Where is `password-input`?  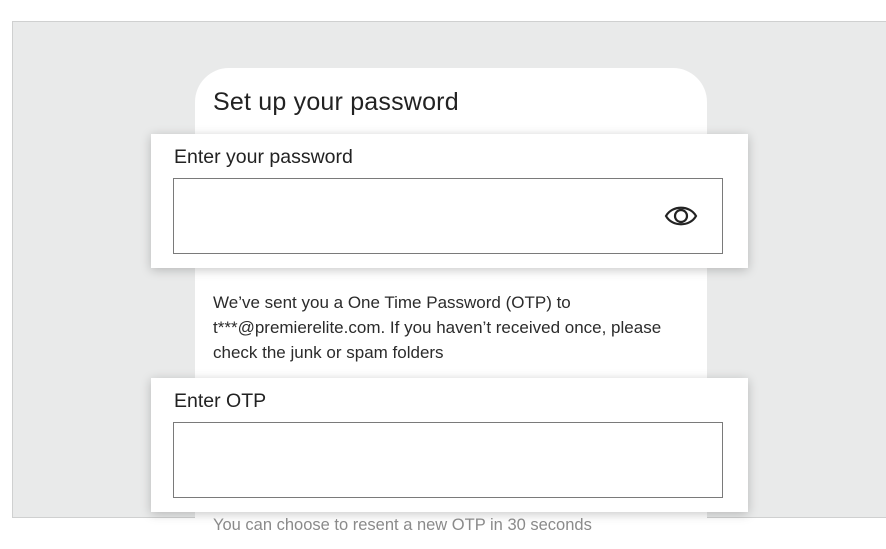 password-input is located at coordinates (448, 216).